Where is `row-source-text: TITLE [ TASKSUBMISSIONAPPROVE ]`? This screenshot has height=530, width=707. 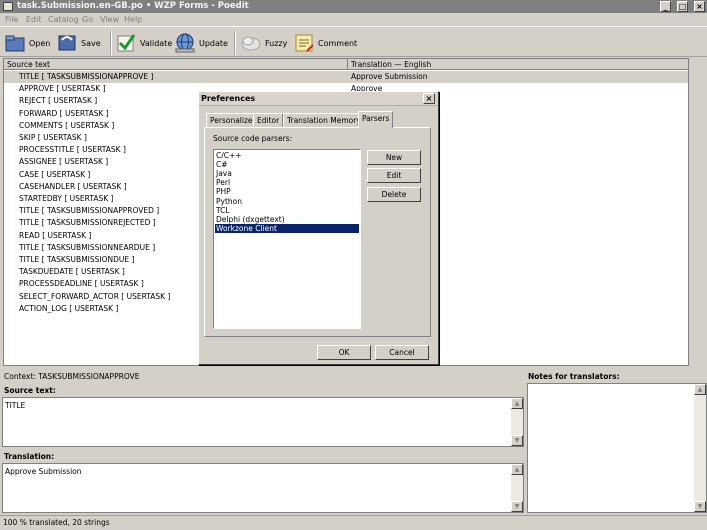
row-source-text: TITLE [ TASKSUBMISSIONAPPROVE ] is located at coordinates (86, 76).